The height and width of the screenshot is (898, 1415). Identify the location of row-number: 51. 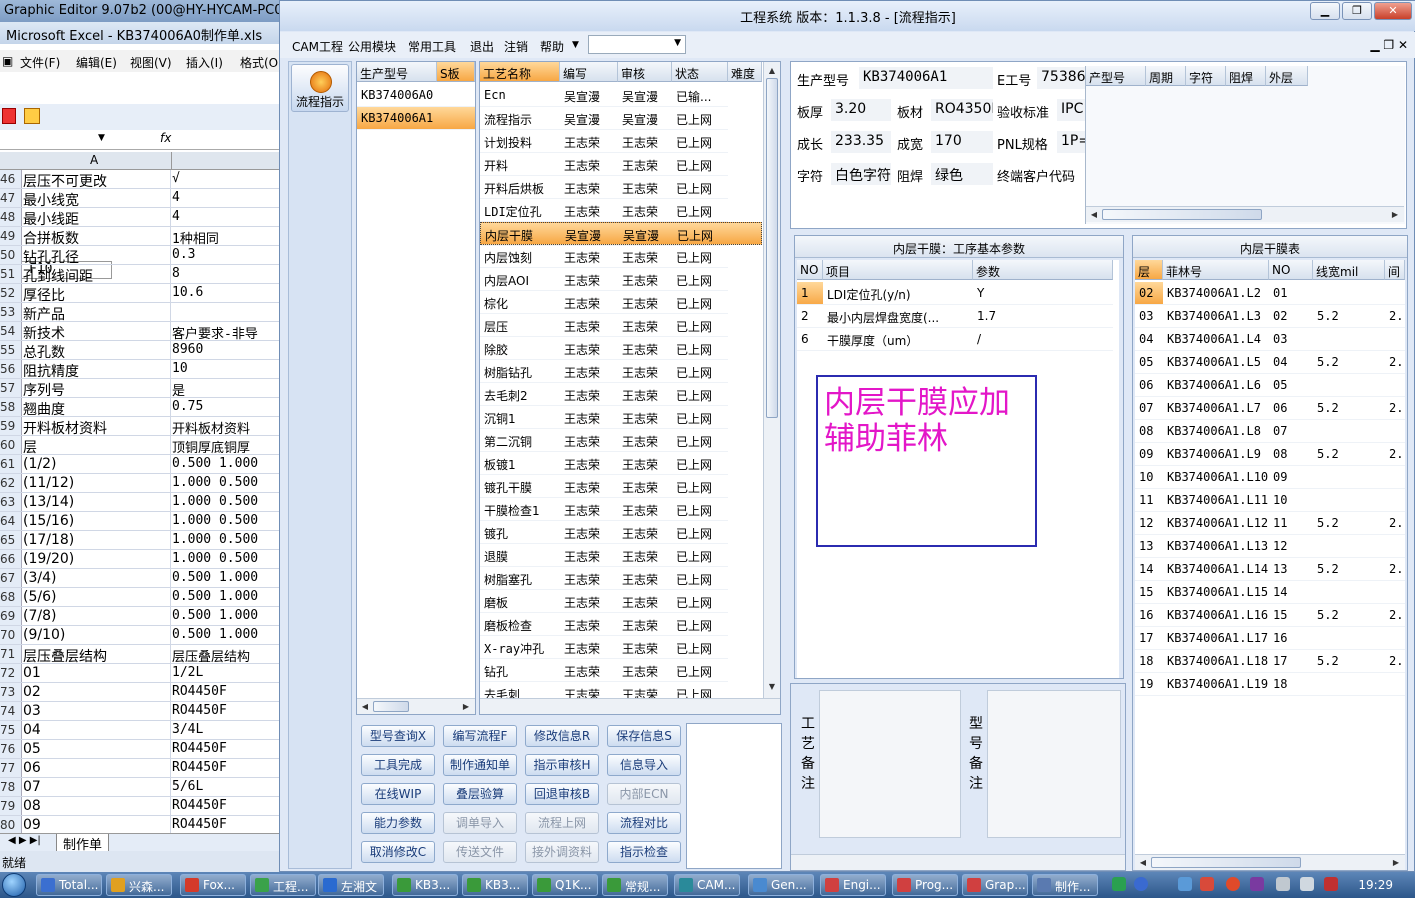
(11, 274).